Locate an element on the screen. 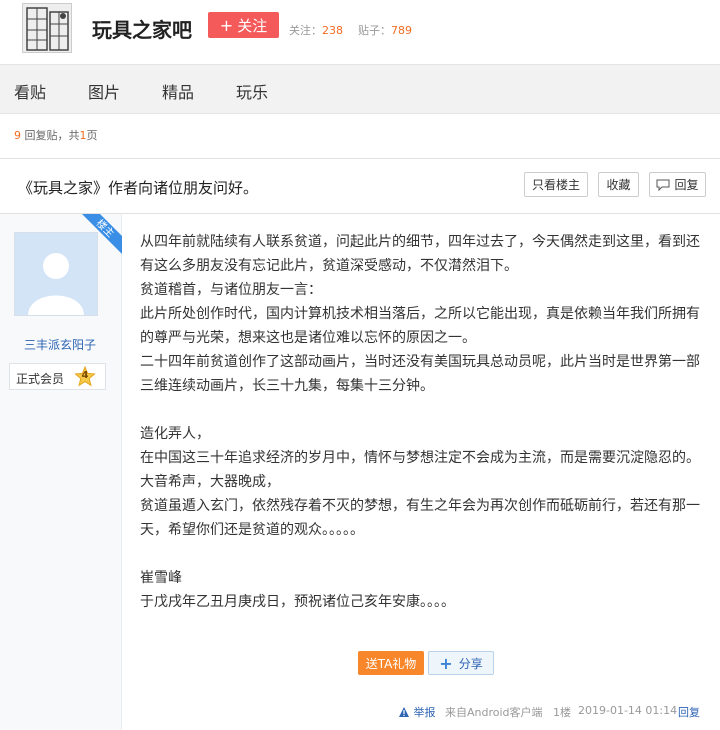 This screenshot has height=730, width=720. avatar is located at coordinates (56, 274).